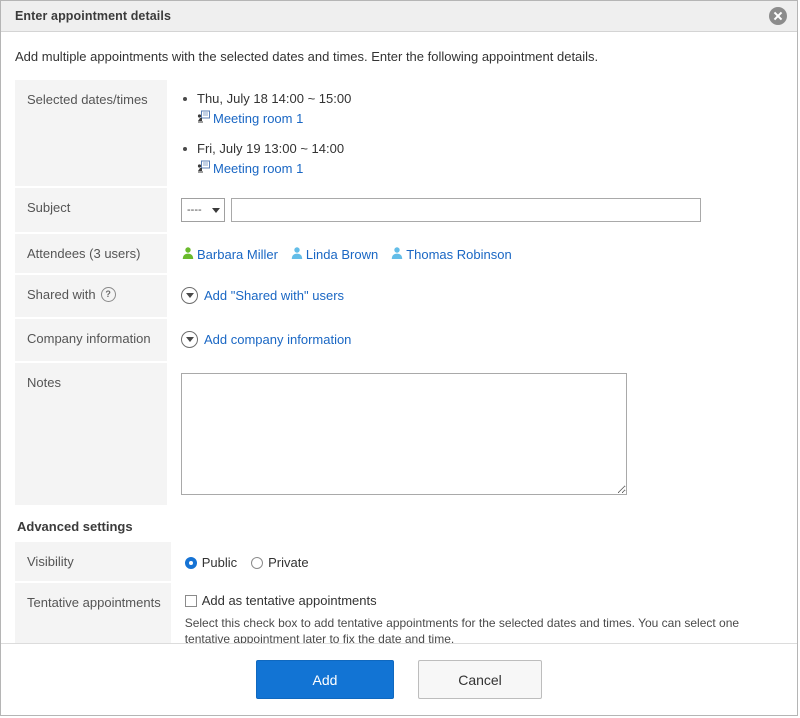 This screenshot has height=718, width=800. I want to click on row-subject: Subject ----, so click(400, 210).